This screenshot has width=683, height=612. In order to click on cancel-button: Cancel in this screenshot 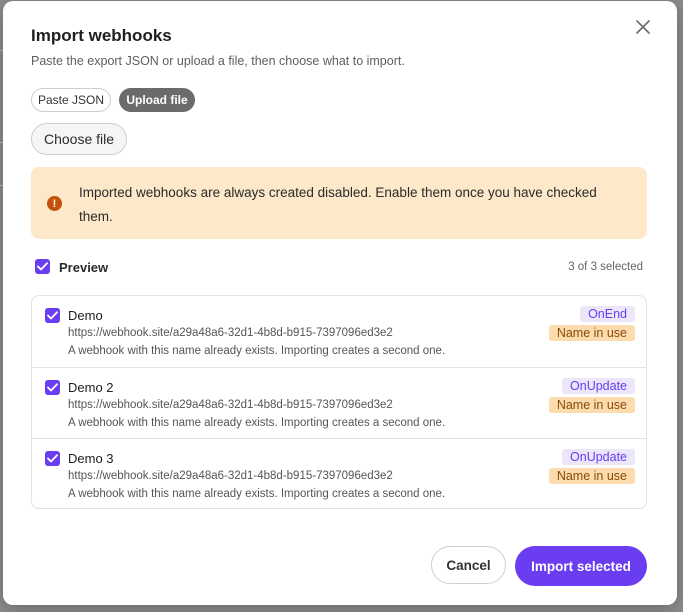, I will do `click(468, 565)`.